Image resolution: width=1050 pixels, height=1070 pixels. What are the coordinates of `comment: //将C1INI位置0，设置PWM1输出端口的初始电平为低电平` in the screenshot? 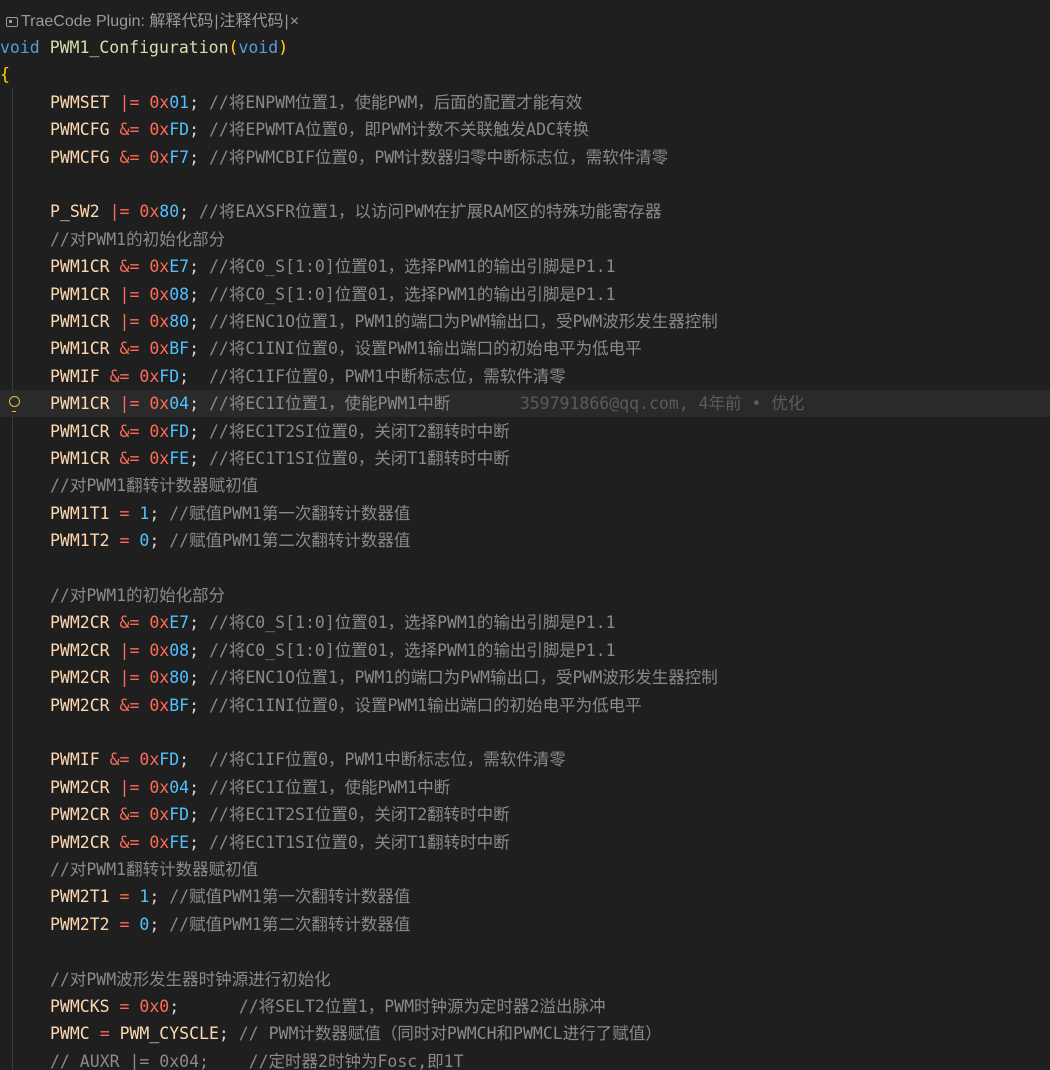 It's located at (420, 705).